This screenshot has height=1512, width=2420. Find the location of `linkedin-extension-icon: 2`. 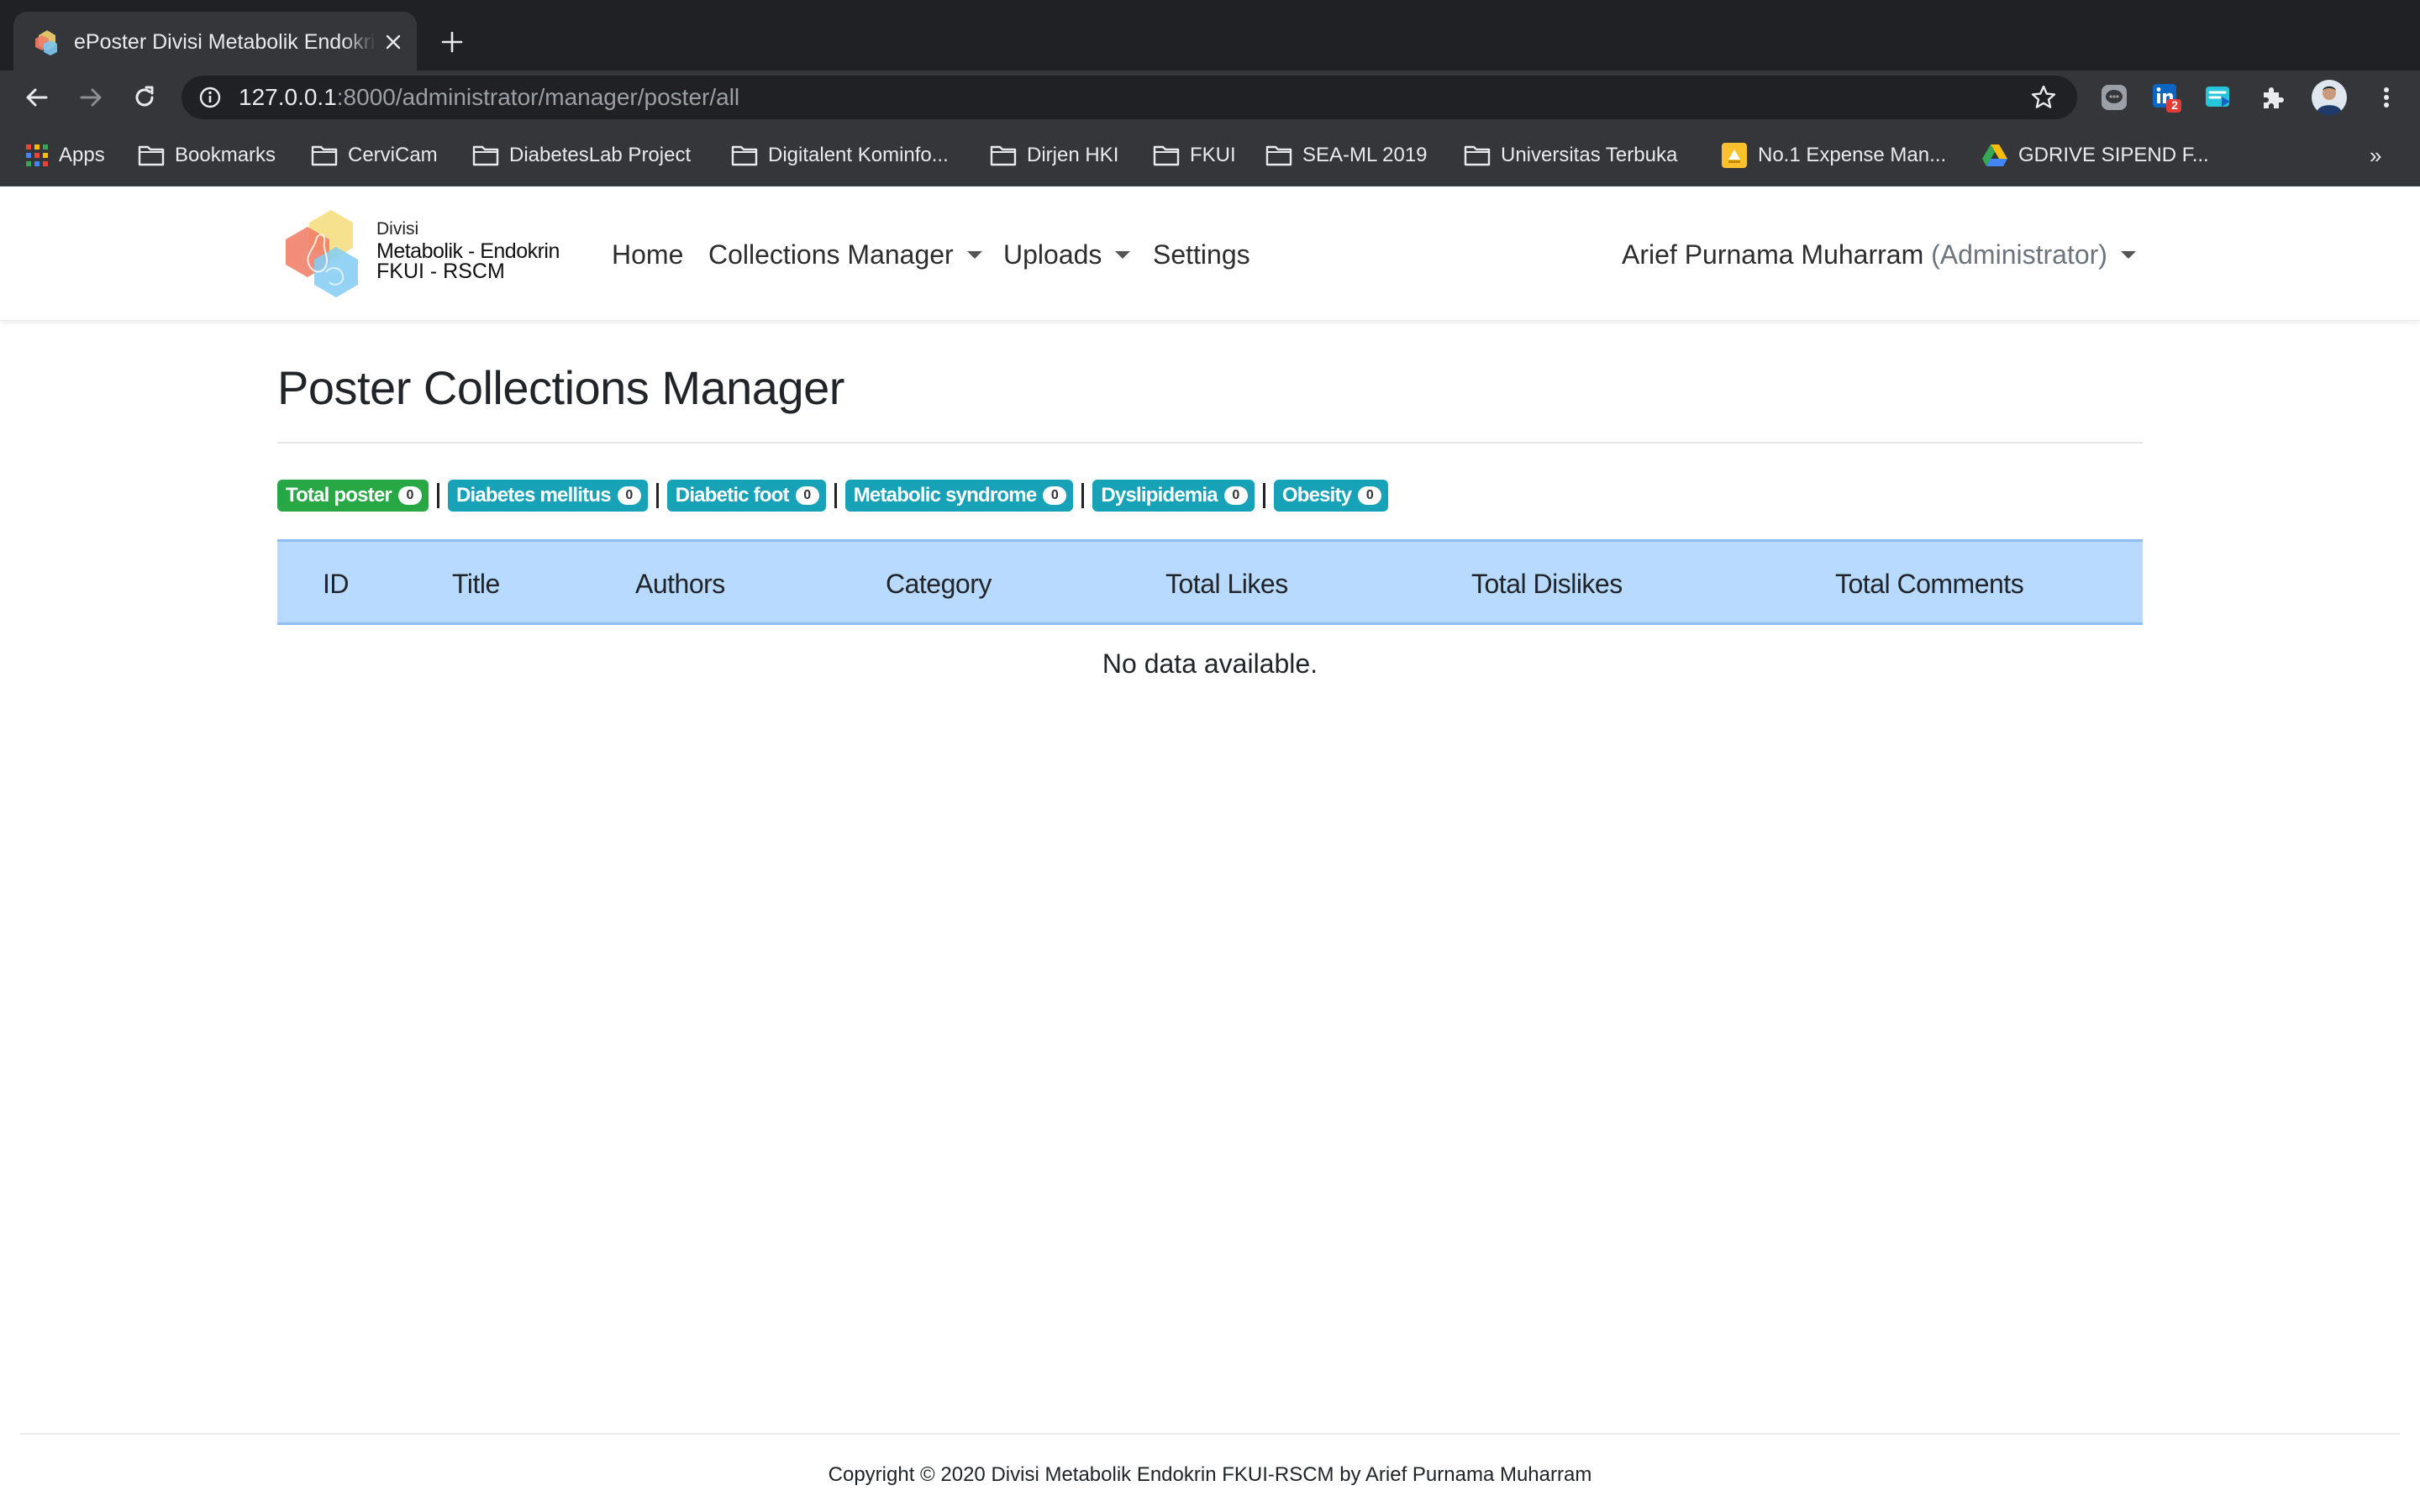

linkedin-extension-icon: 2 is located at coordinates (2166, 97).